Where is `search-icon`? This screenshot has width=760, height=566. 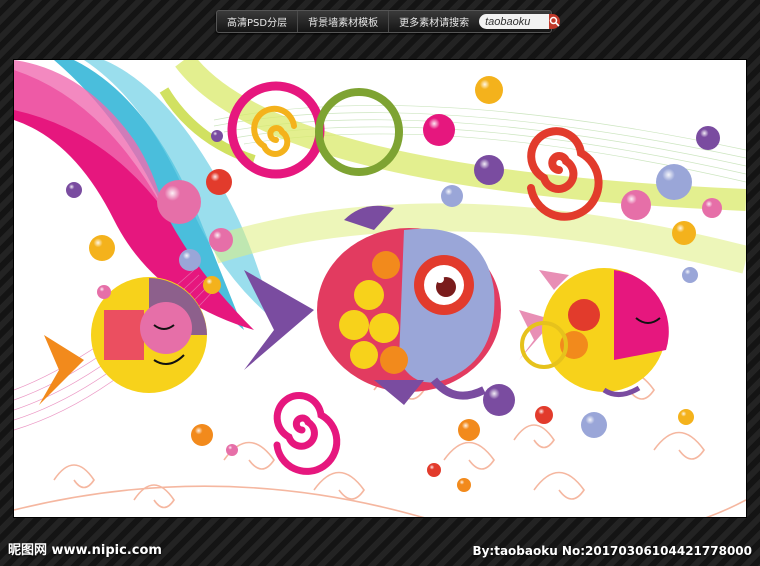
search-icon is located at coordinates (554, 21).